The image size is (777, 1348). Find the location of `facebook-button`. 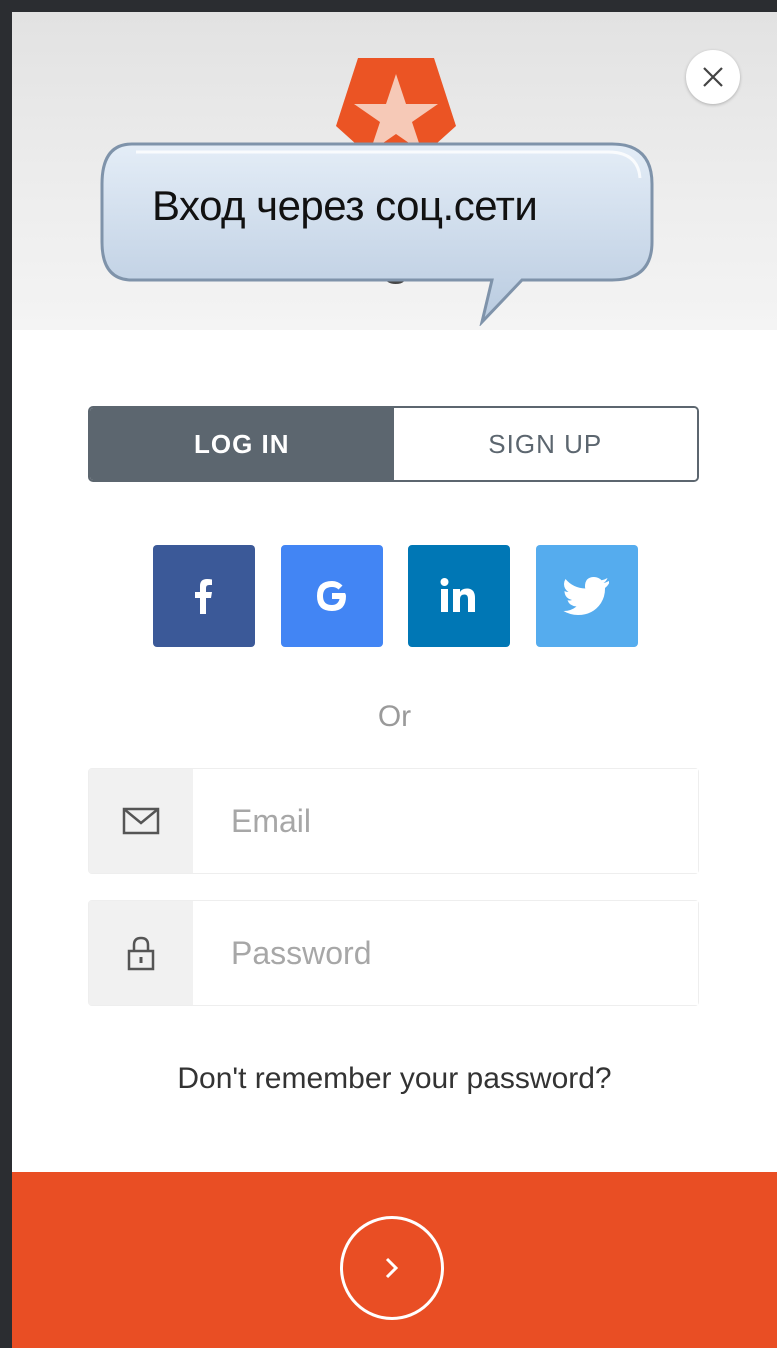

facebook-button is located at coordinates (204, 596).